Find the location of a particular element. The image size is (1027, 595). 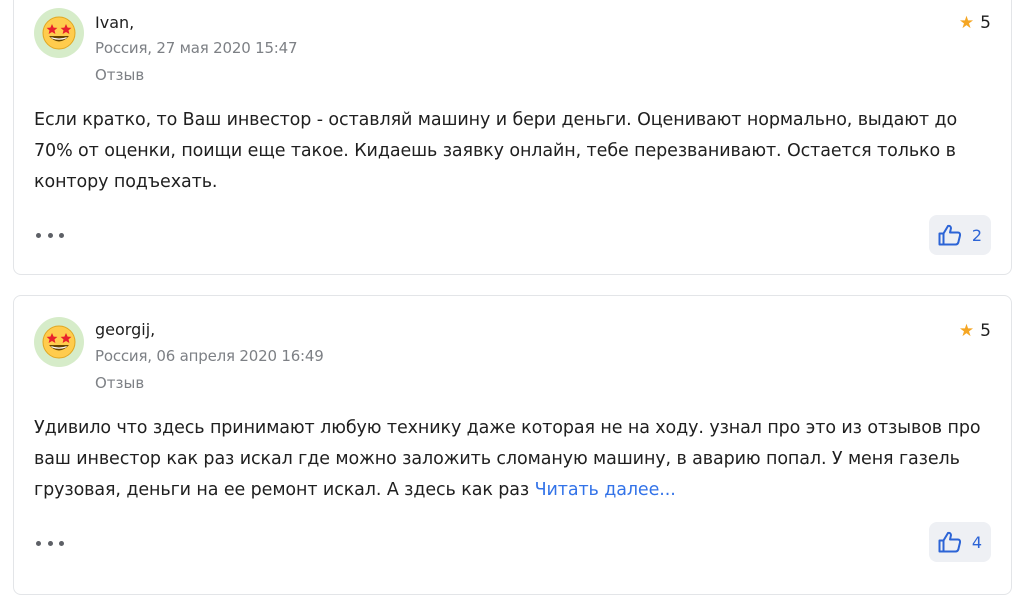

like-button: 2 is located at coordinates (960, 235).